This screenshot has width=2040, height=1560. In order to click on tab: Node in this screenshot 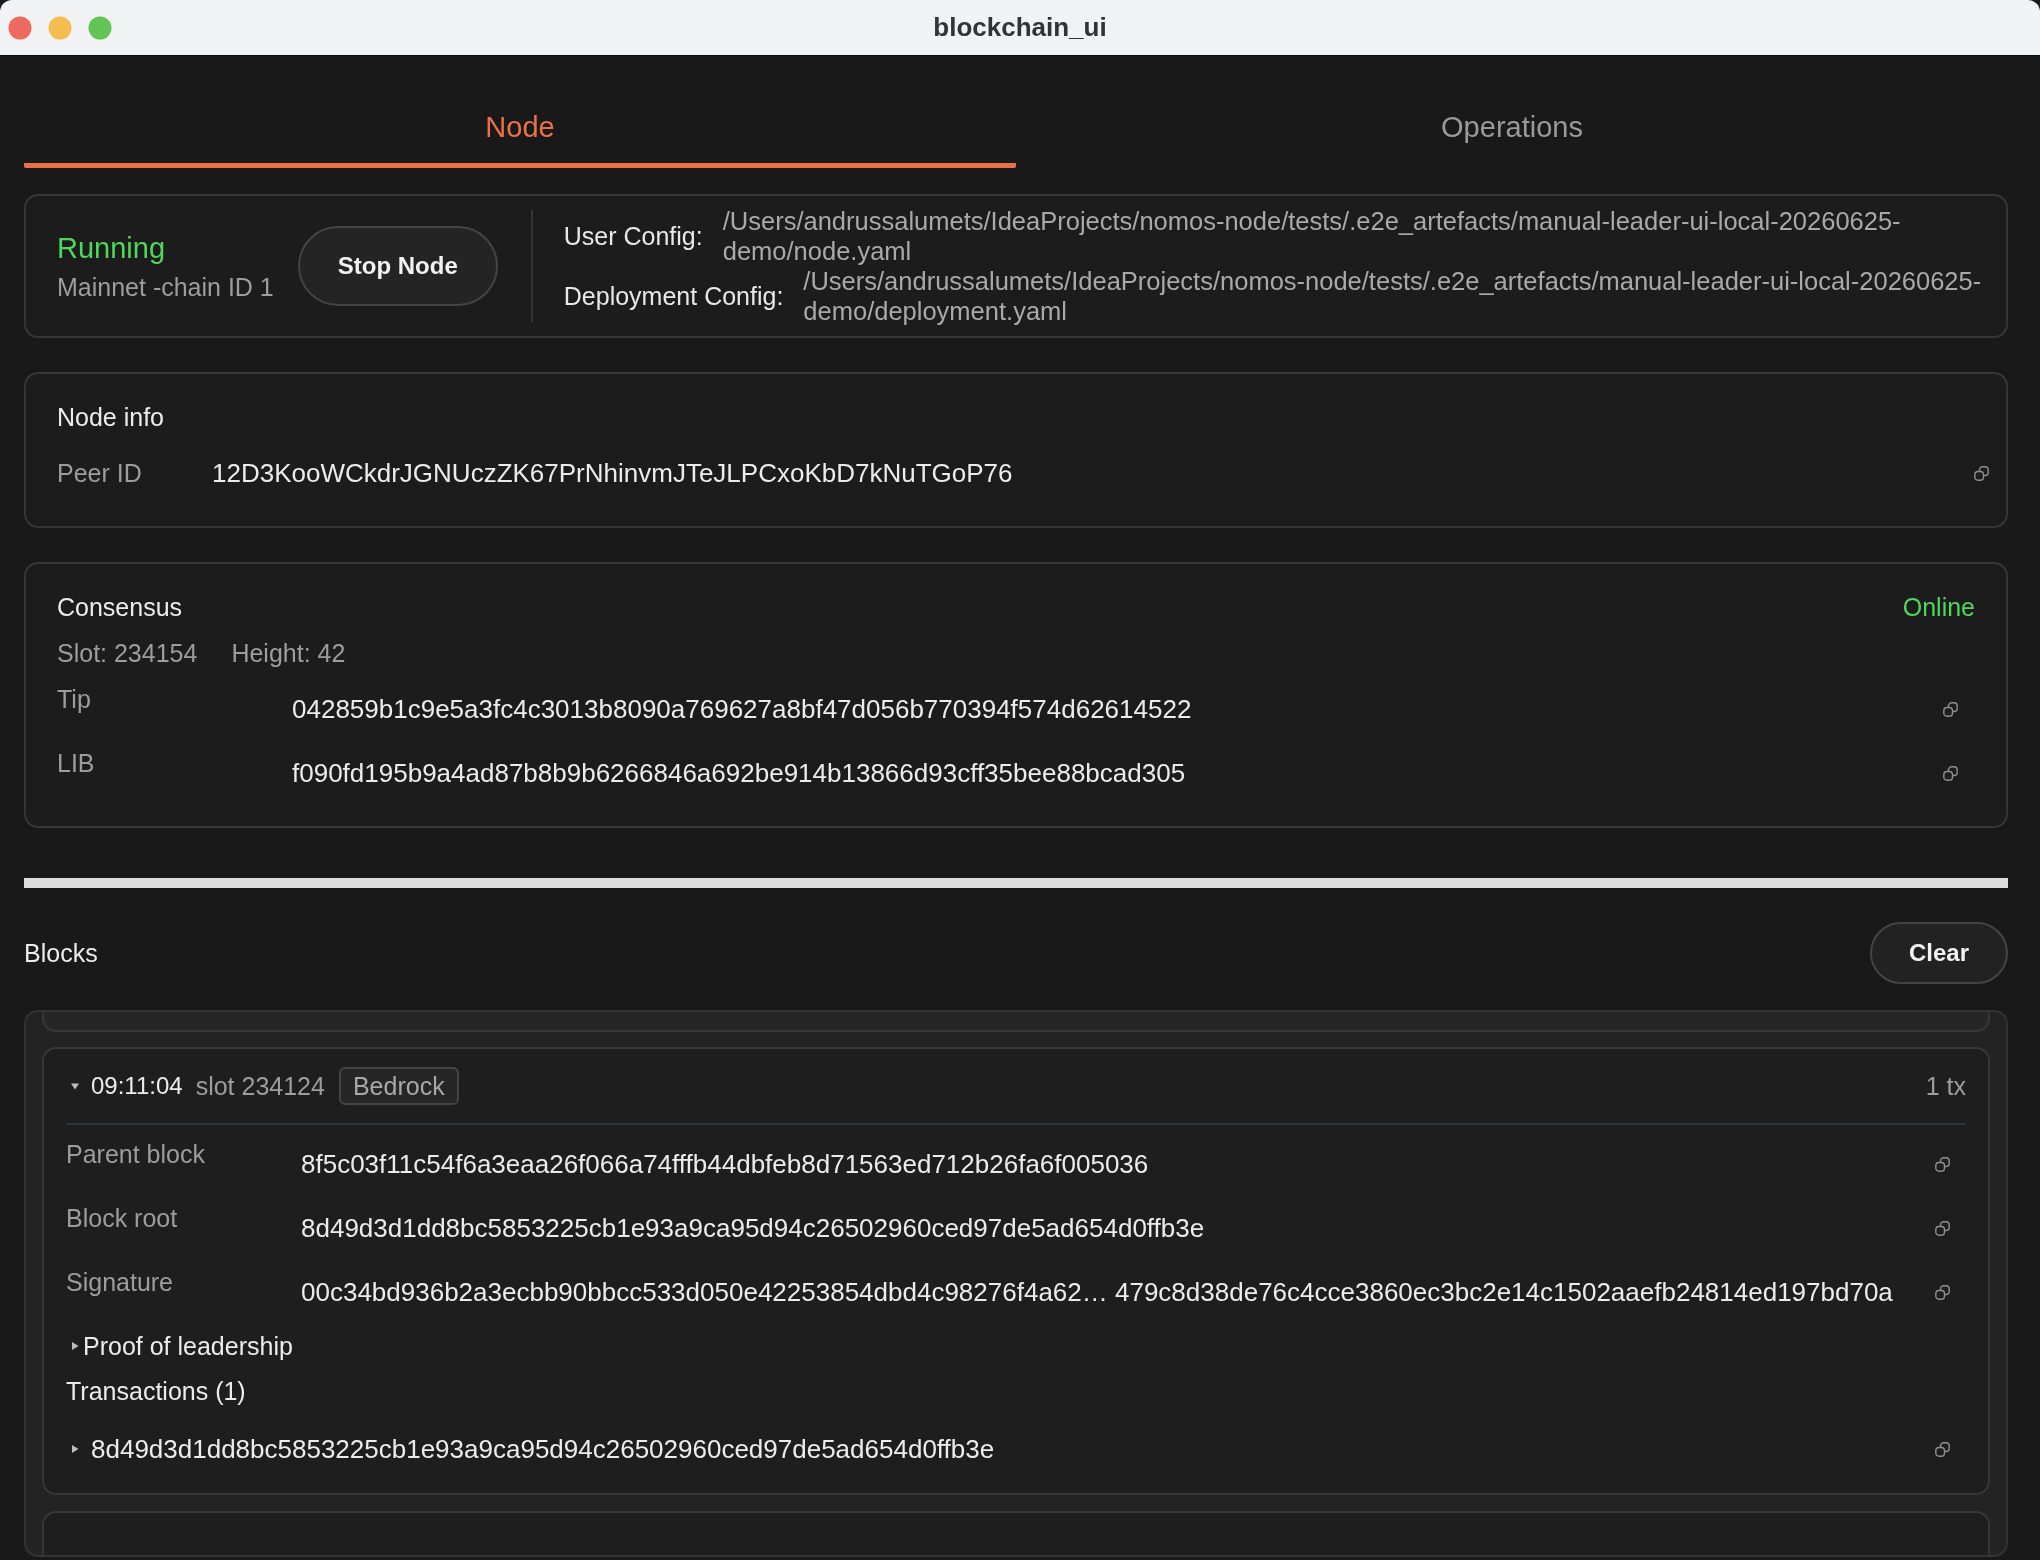, I will do `click(520, 131)`.